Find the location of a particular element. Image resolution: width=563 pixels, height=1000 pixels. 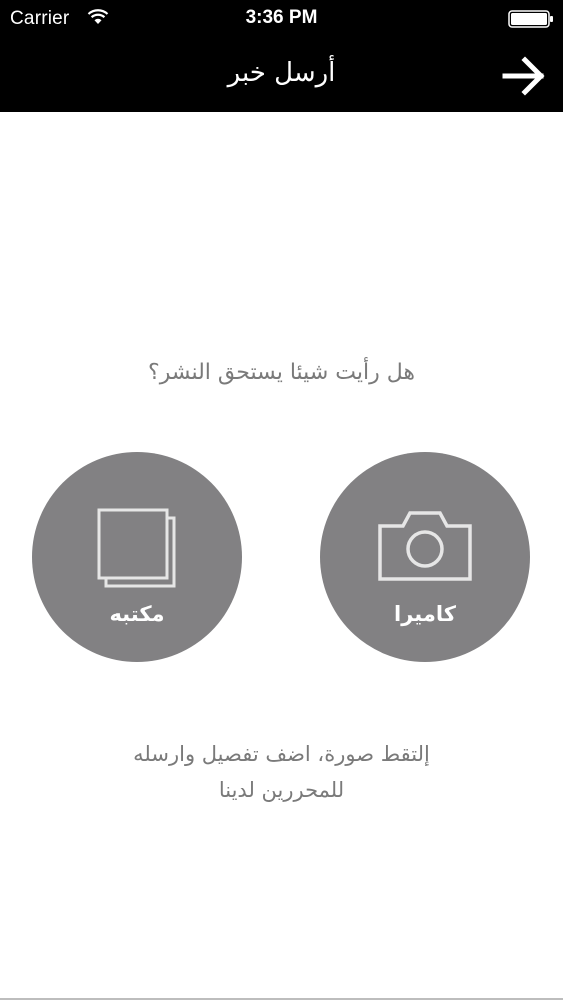

library-button: مكتبه is located at coordinates (137, 557).